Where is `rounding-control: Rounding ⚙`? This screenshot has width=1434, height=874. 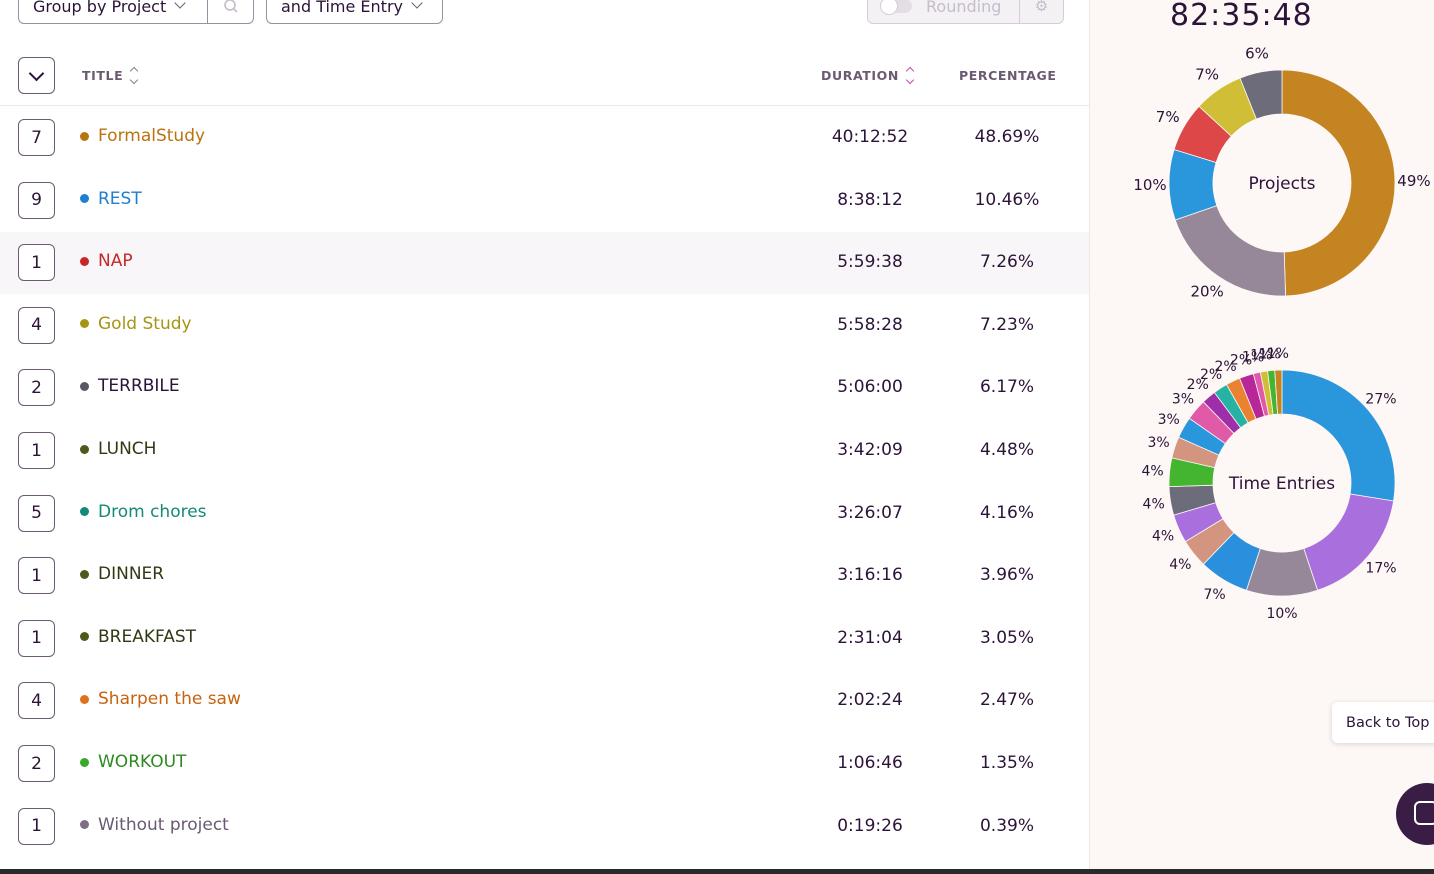
rounding-control: Rounding ⚙ is located at coordinates (965, 12).